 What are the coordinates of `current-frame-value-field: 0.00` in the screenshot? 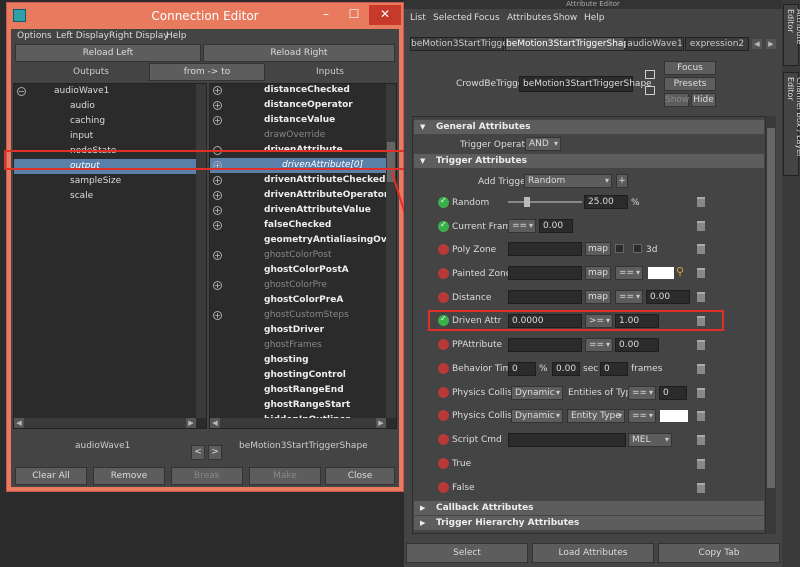 It's located at (556, 226).